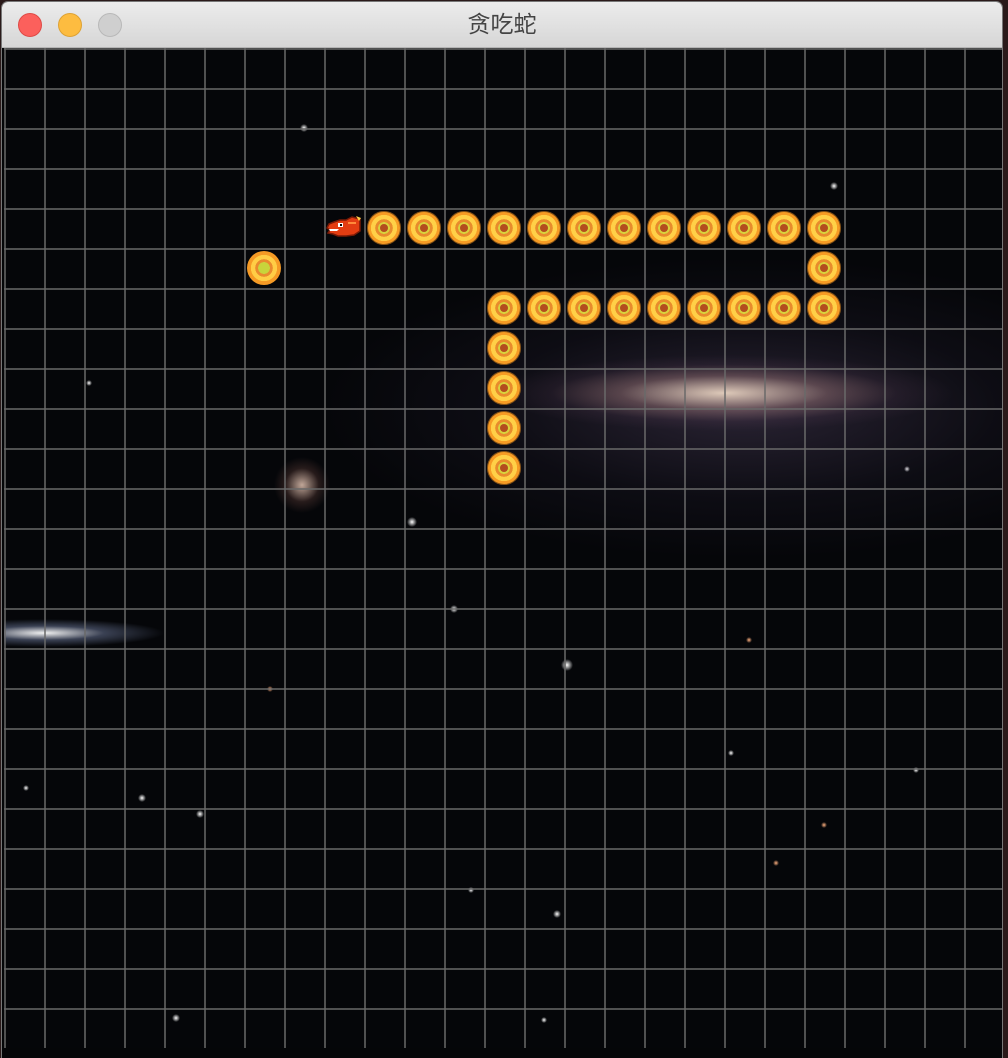  What do you see at coordinates (344, 228) in the screenshot?
I see `dragon-head-icon` at bounding box center [344, 228].